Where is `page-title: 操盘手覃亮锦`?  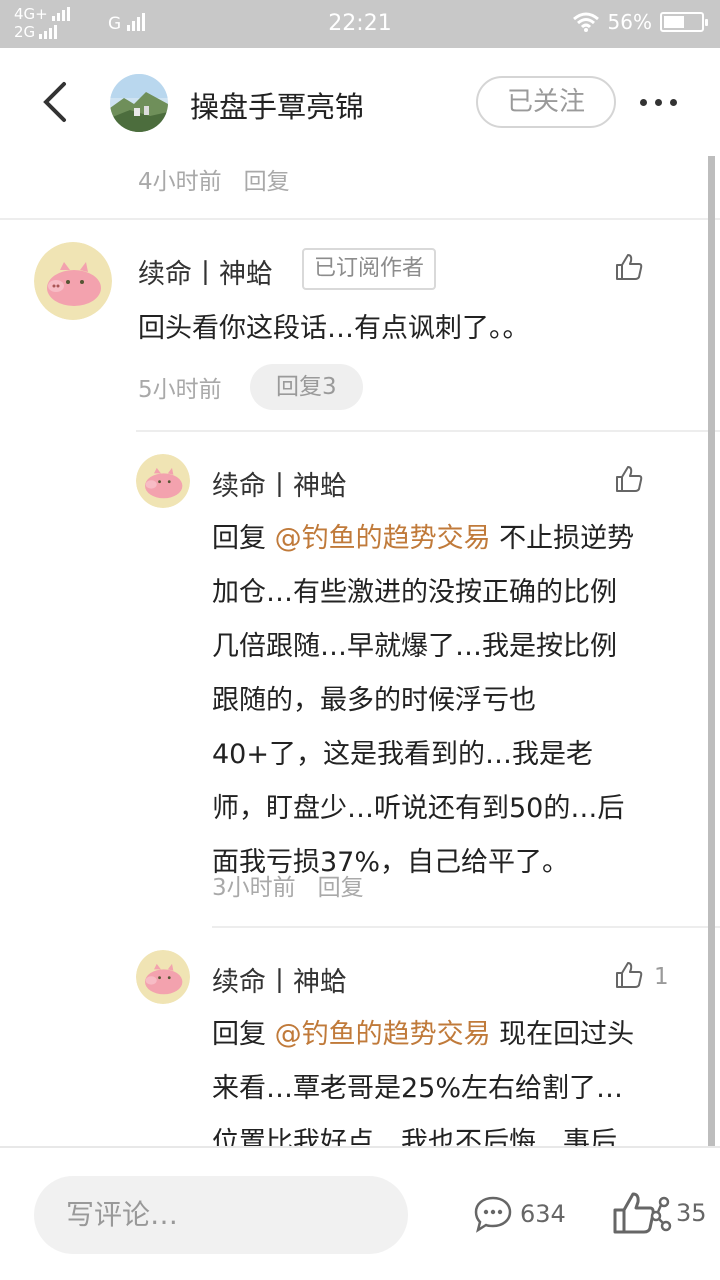
page-title: 操盘手覃亮锦 is located at coordinates (277, 107).